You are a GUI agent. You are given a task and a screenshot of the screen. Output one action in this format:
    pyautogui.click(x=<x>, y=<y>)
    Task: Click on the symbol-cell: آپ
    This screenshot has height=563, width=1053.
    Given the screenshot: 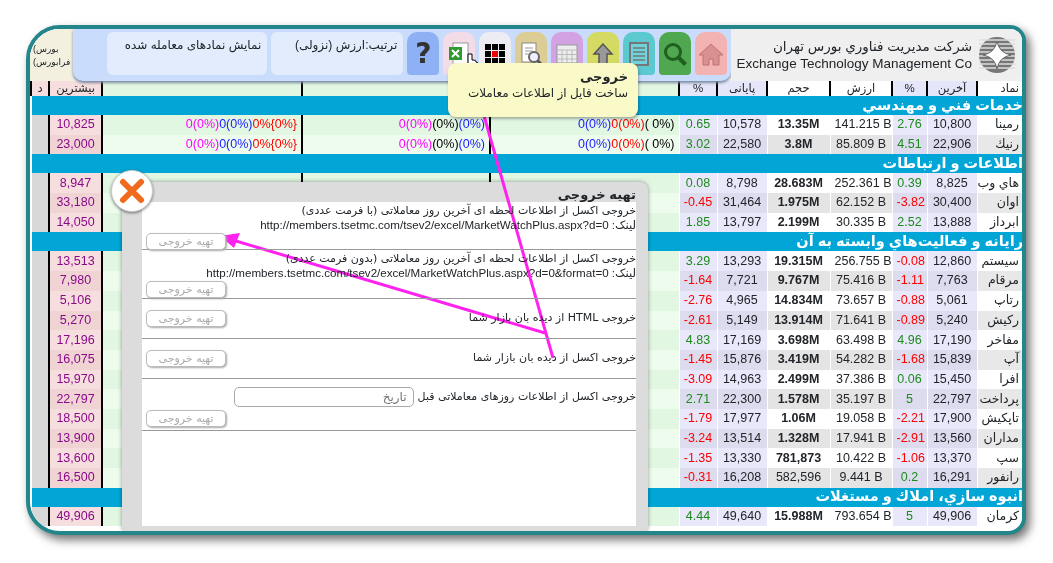 What is the action you would take?
    pyautogui.click(x=999, y=359)
    